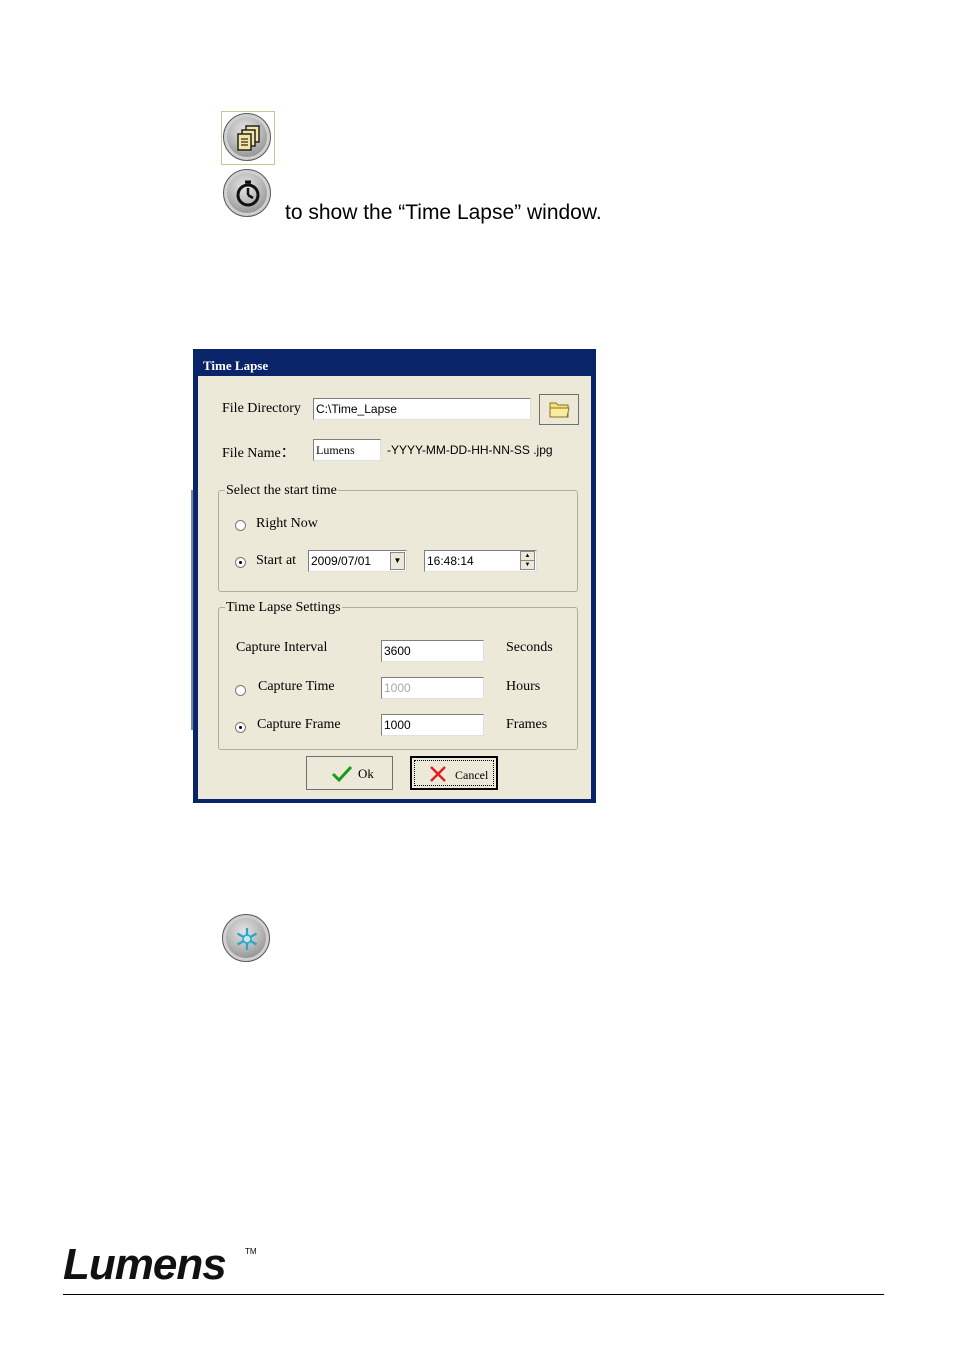 Image resolution: width=954 pixels, height=1354 pixels. What do you see at coordinates (450, 561) in the screenshot?
I see `start-time-value: 16:48:14` at bounding box center [450, 561].